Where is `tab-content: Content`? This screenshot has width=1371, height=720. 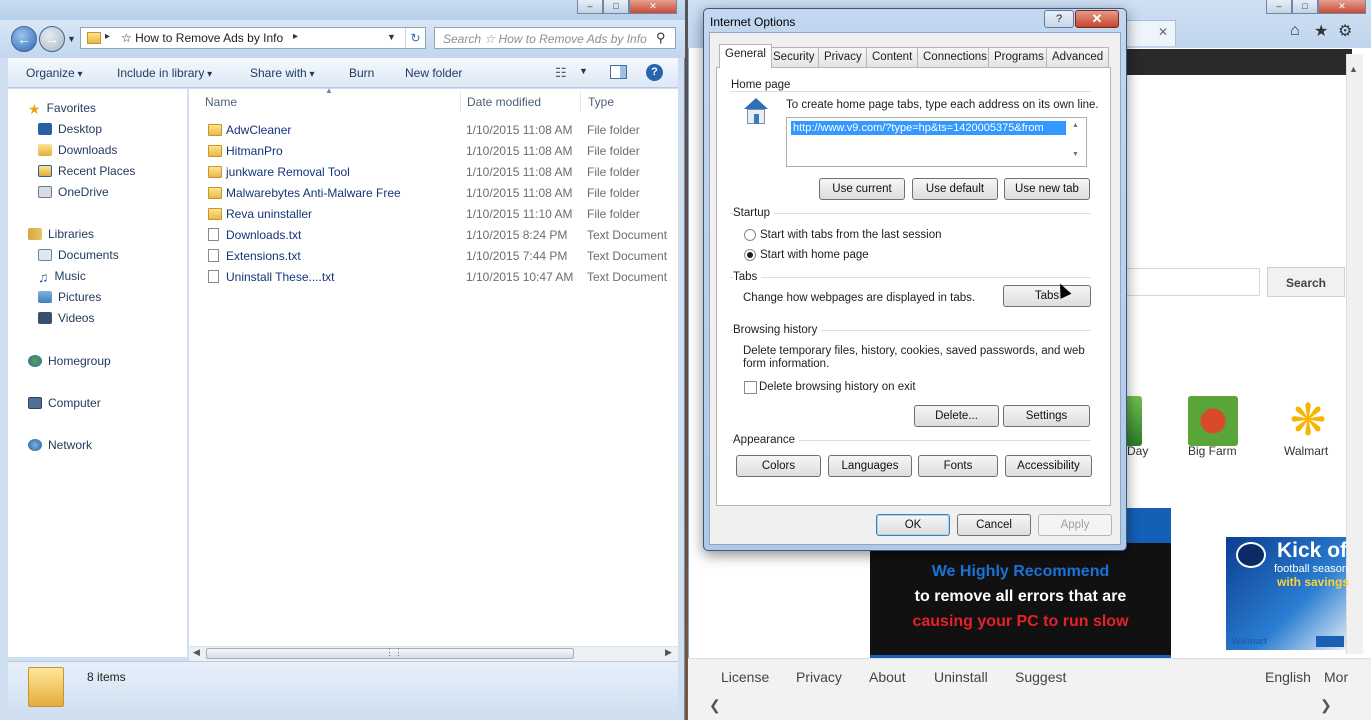 tab-content: Content is located at coordinates (892, 57).